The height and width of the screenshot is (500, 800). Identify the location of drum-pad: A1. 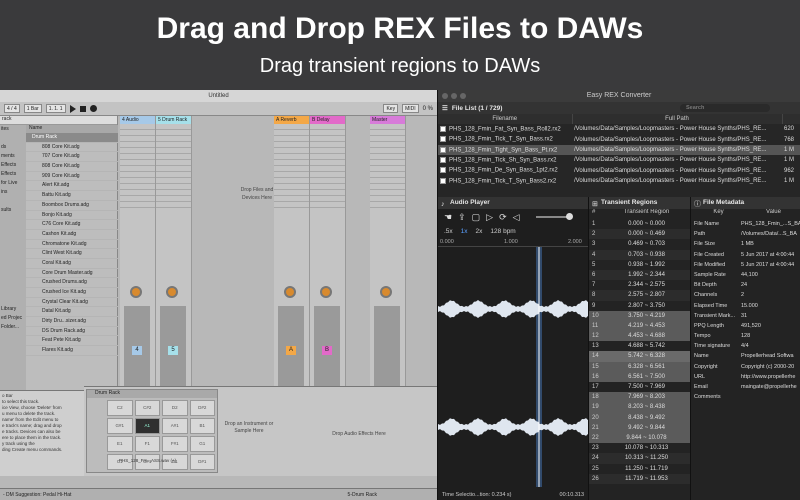
(147, 426).